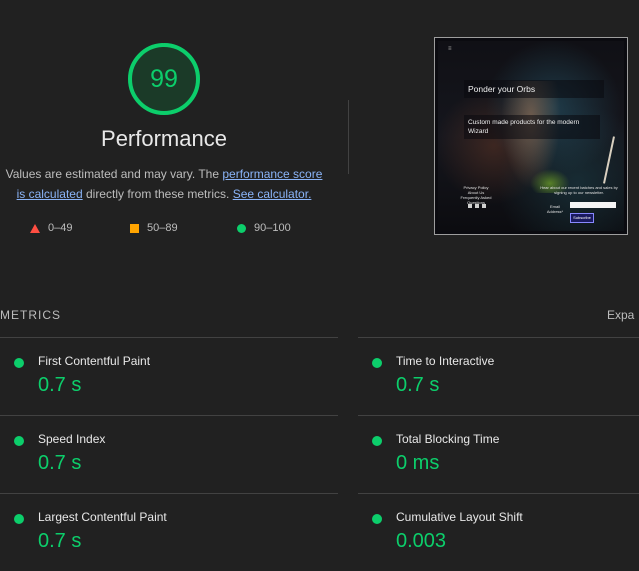 Image resolution: width=639 pixels, height=571 pixels. I want to click on metric-time-to-interactive: Time to Interactive 0.7 s, so click(505, 382).